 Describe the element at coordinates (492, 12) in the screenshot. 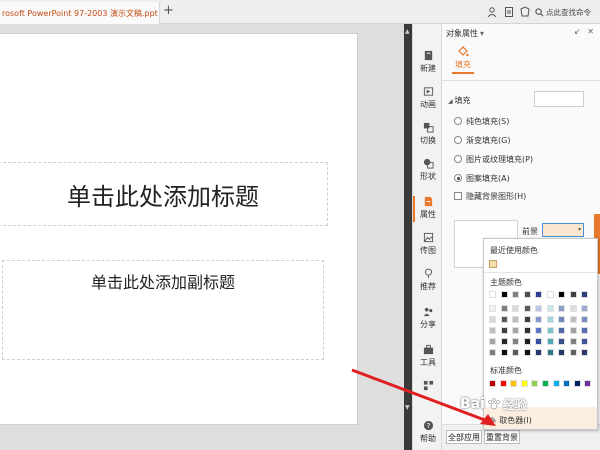

I see `user-settings-icon` at that location.